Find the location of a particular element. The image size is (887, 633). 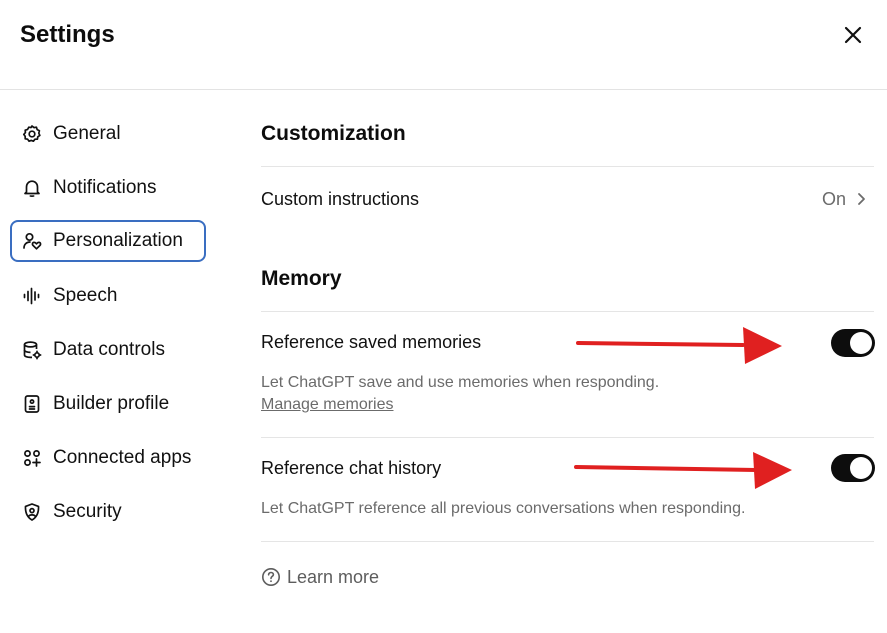

customization-section-title: Customization is located at coordinates (333, 133).